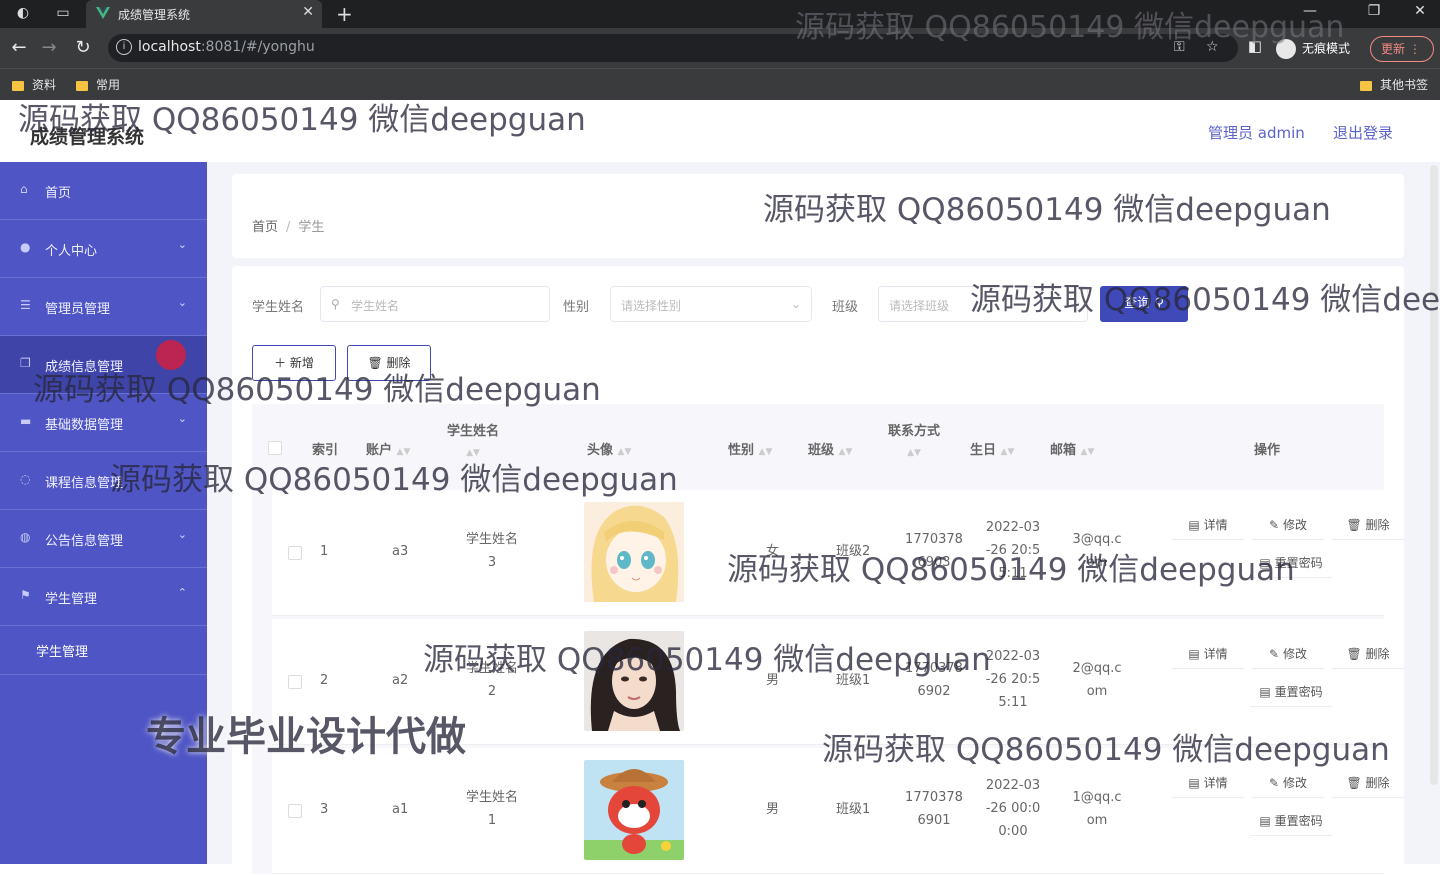  I want to click on restore-icon: ❐, so click(1374, 11).